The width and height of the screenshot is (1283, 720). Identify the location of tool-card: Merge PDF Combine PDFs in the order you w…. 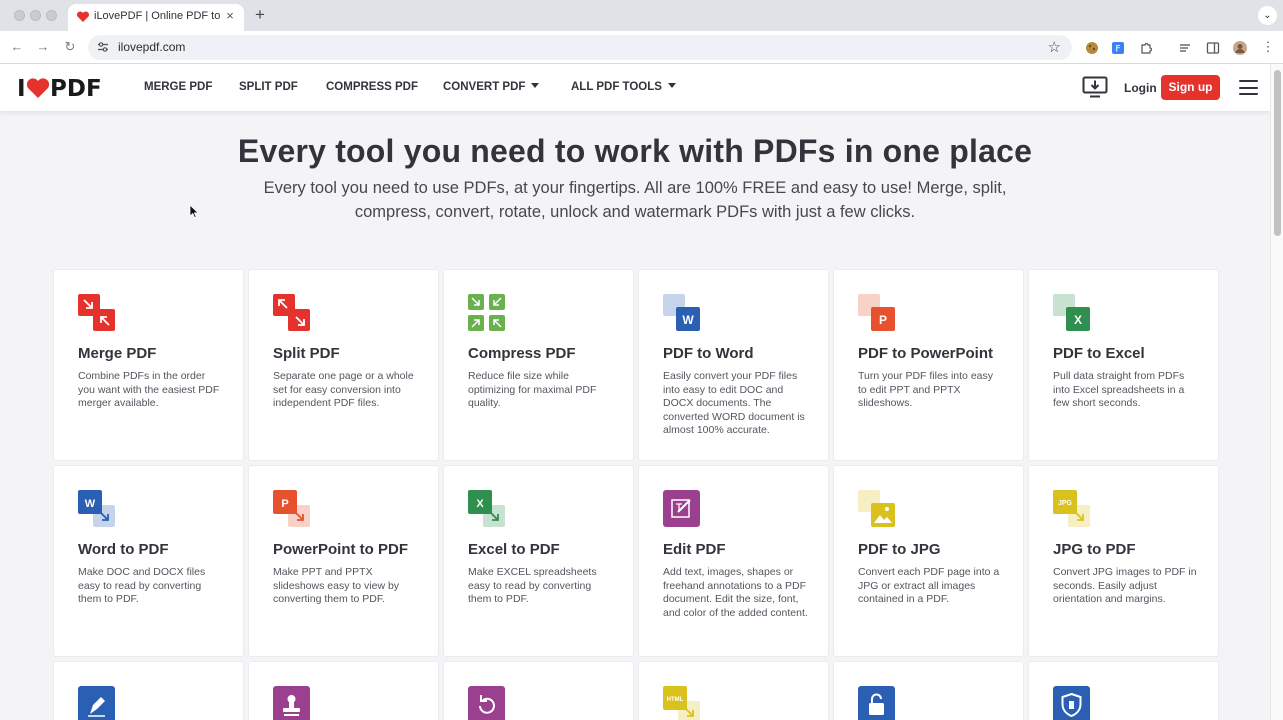
(148, 365).